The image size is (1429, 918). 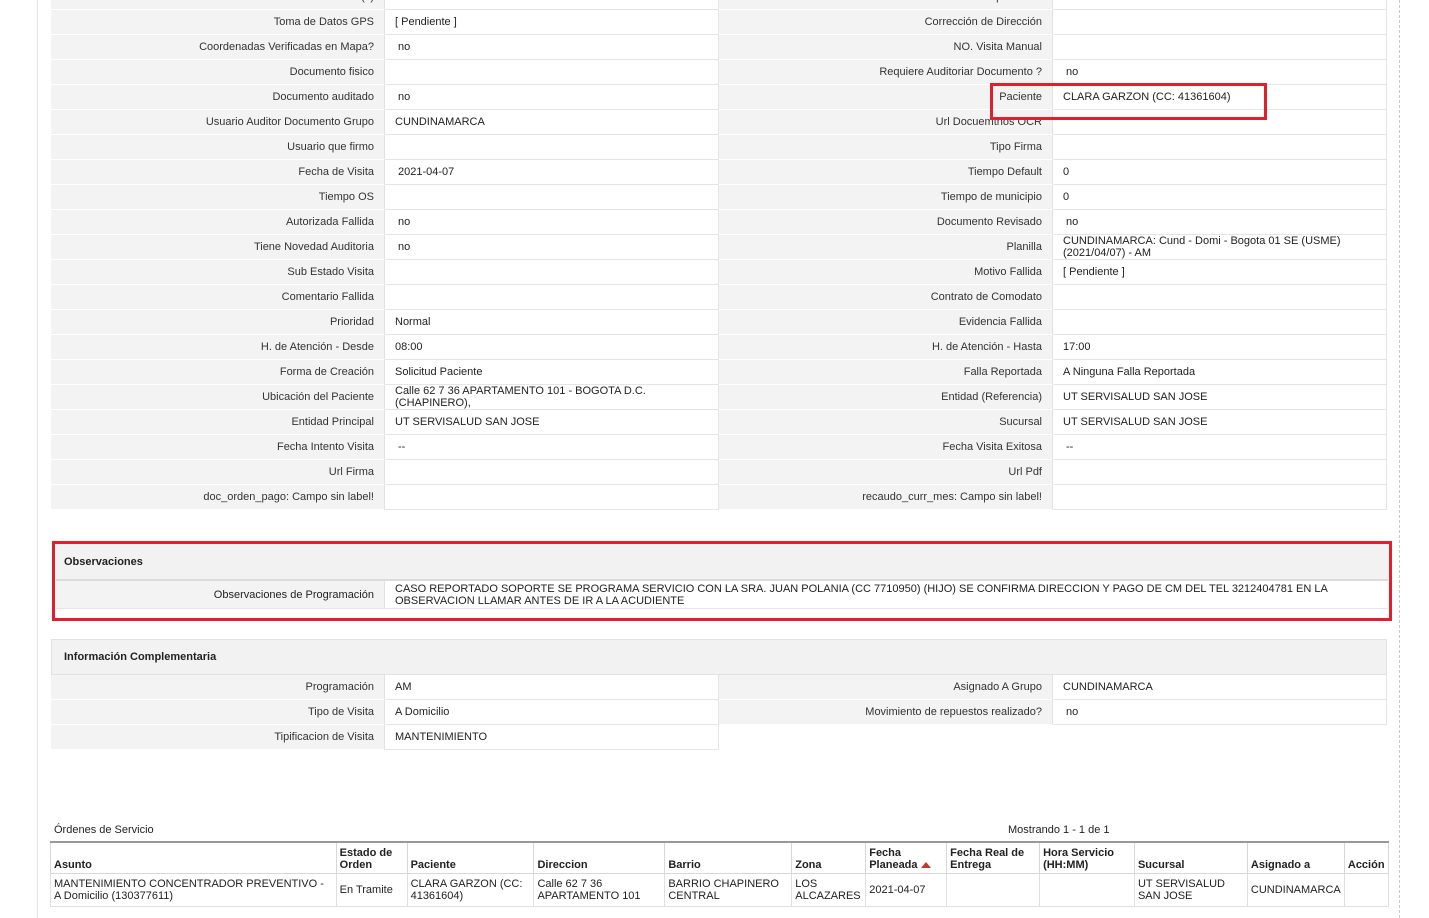 What do you see at coordinates (552, 322) in the screenshot?
I see `field-value: Normal` at bounding box center [552, 322].